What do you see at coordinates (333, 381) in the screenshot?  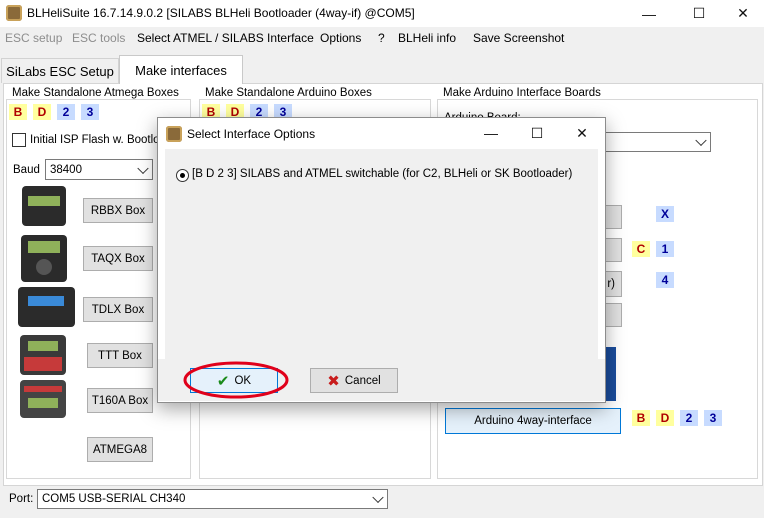 I see `x-icon: ✖` at bounding box center [333, 381].